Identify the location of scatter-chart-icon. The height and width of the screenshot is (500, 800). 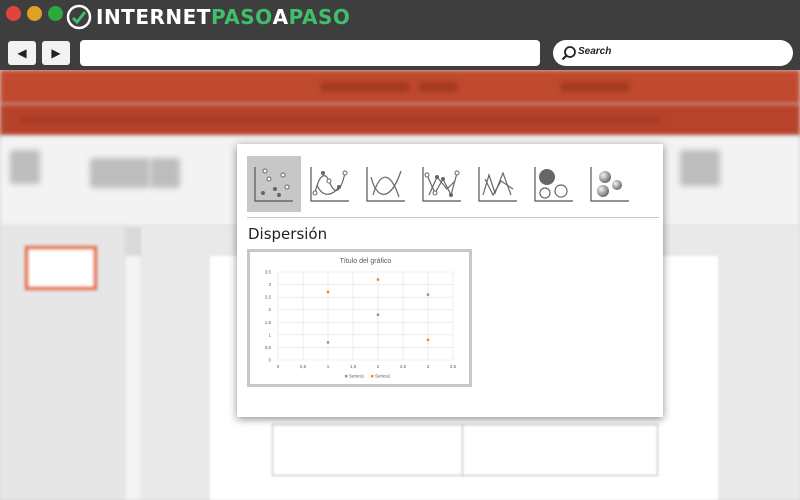
(273, 184).